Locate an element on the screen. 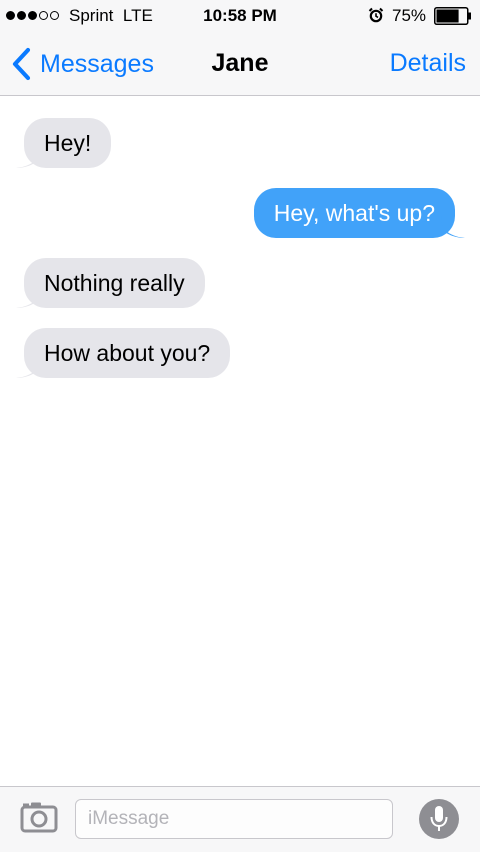 Image resolution: width=480 pixels, height=852 pixels. compose-bar is located at coordinates (240, 819).